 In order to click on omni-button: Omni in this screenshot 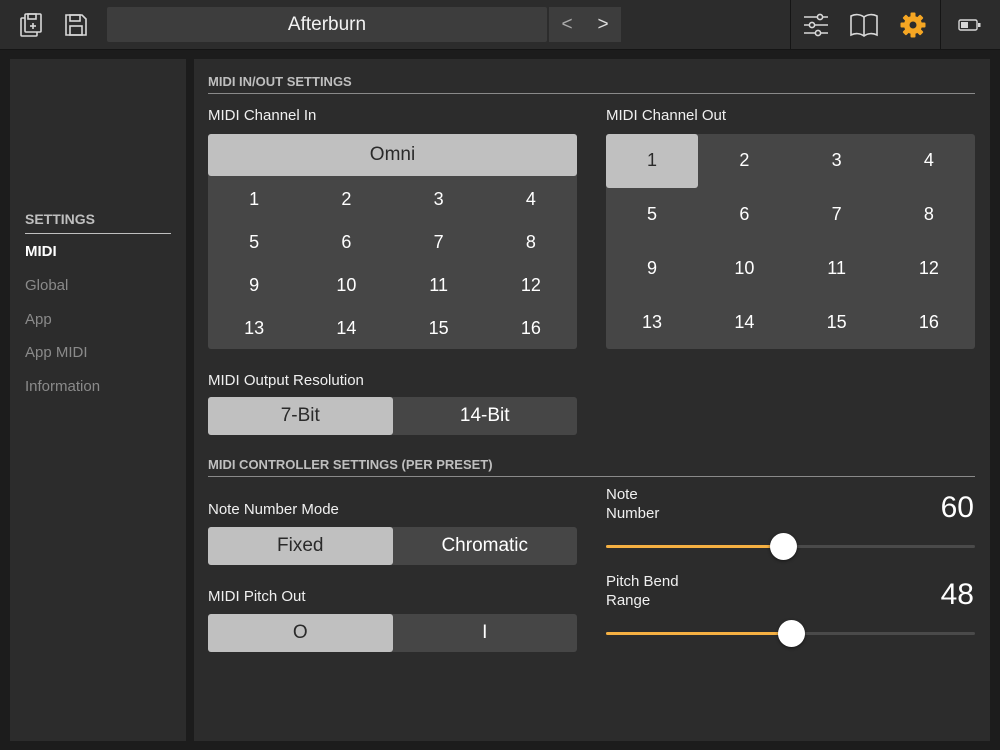, I will do `click(392, 155)`.